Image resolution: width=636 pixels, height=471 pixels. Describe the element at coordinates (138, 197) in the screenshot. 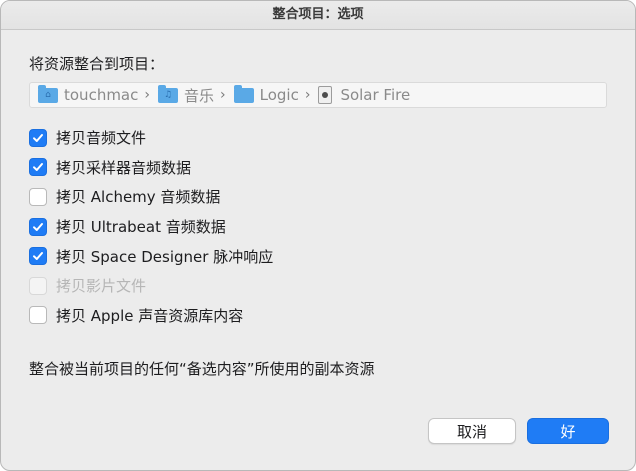

I see `option-label: 拷贝 Alchemy 音频数据` at that location.